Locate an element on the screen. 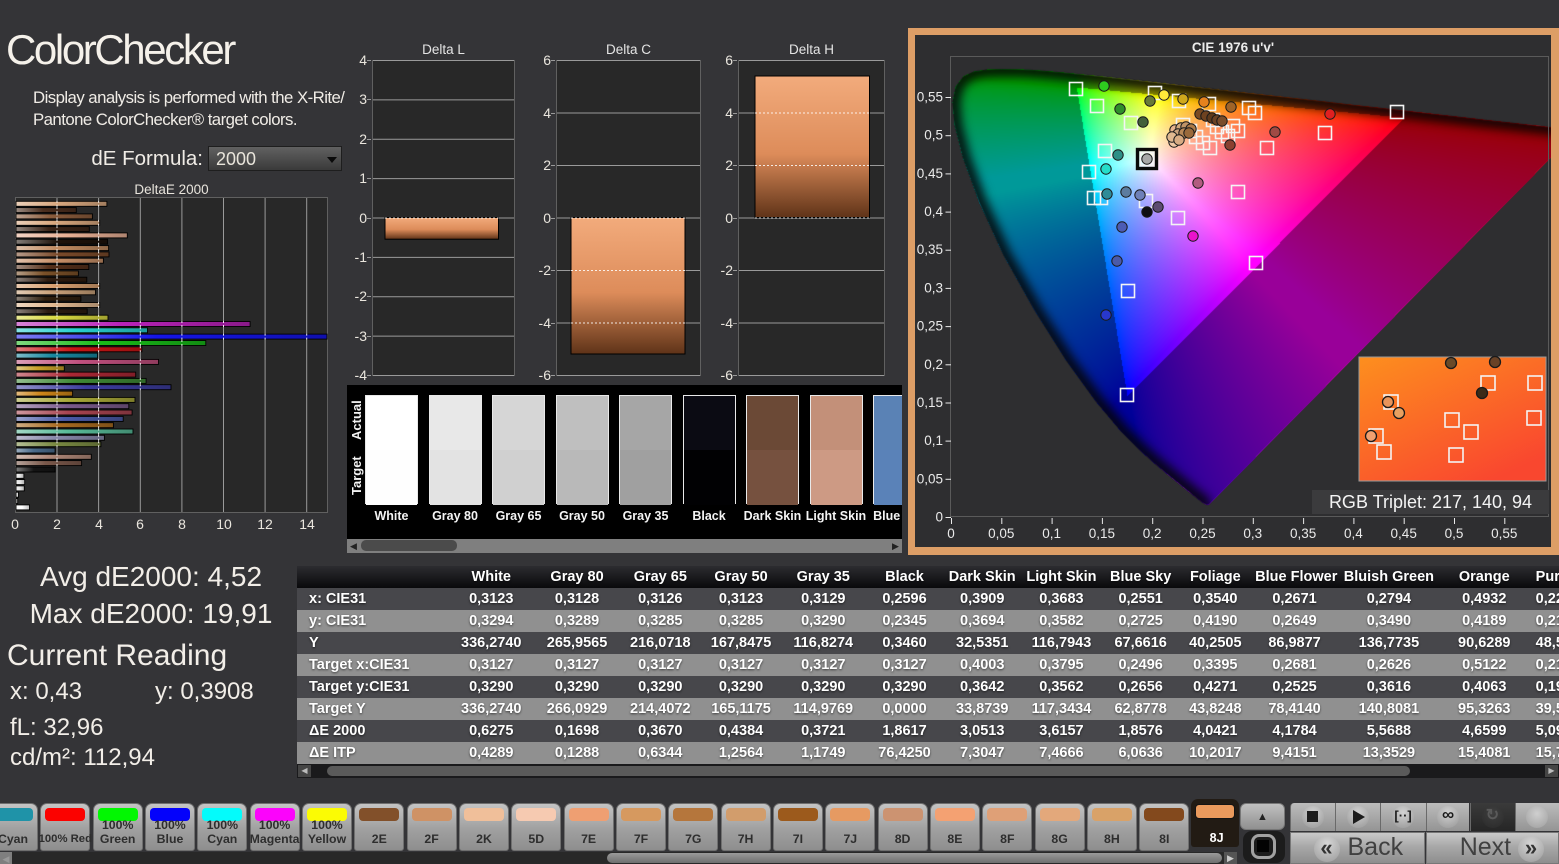  svg-text: CIE 1976 u'v' is located at coordinates (1233, 47).